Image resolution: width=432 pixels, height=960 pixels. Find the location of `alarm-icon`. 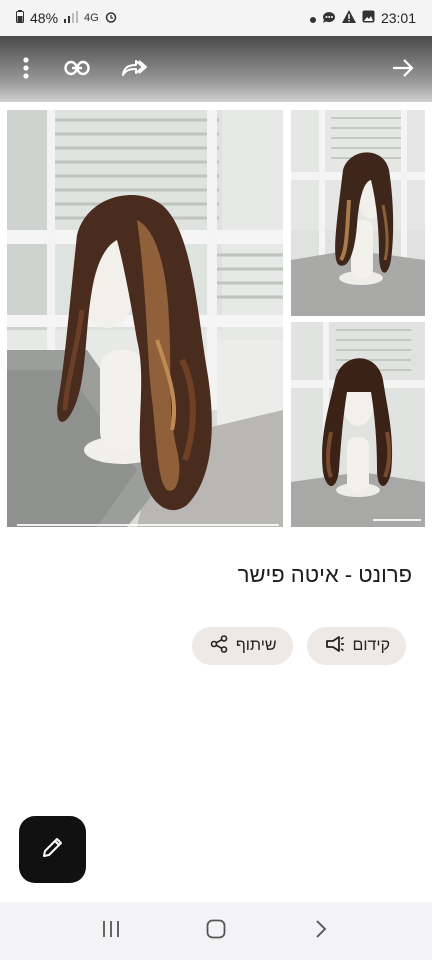

alarm-icon is located at coordinates (111, 18).